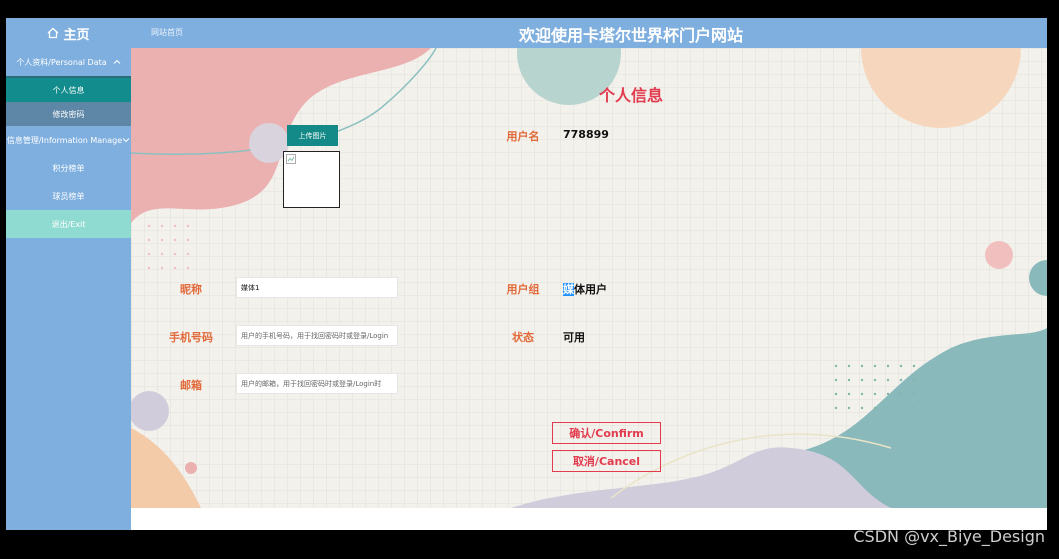 The image size is (1059, 559). I want to click on email-label: 邮箱, so click(191, 385).